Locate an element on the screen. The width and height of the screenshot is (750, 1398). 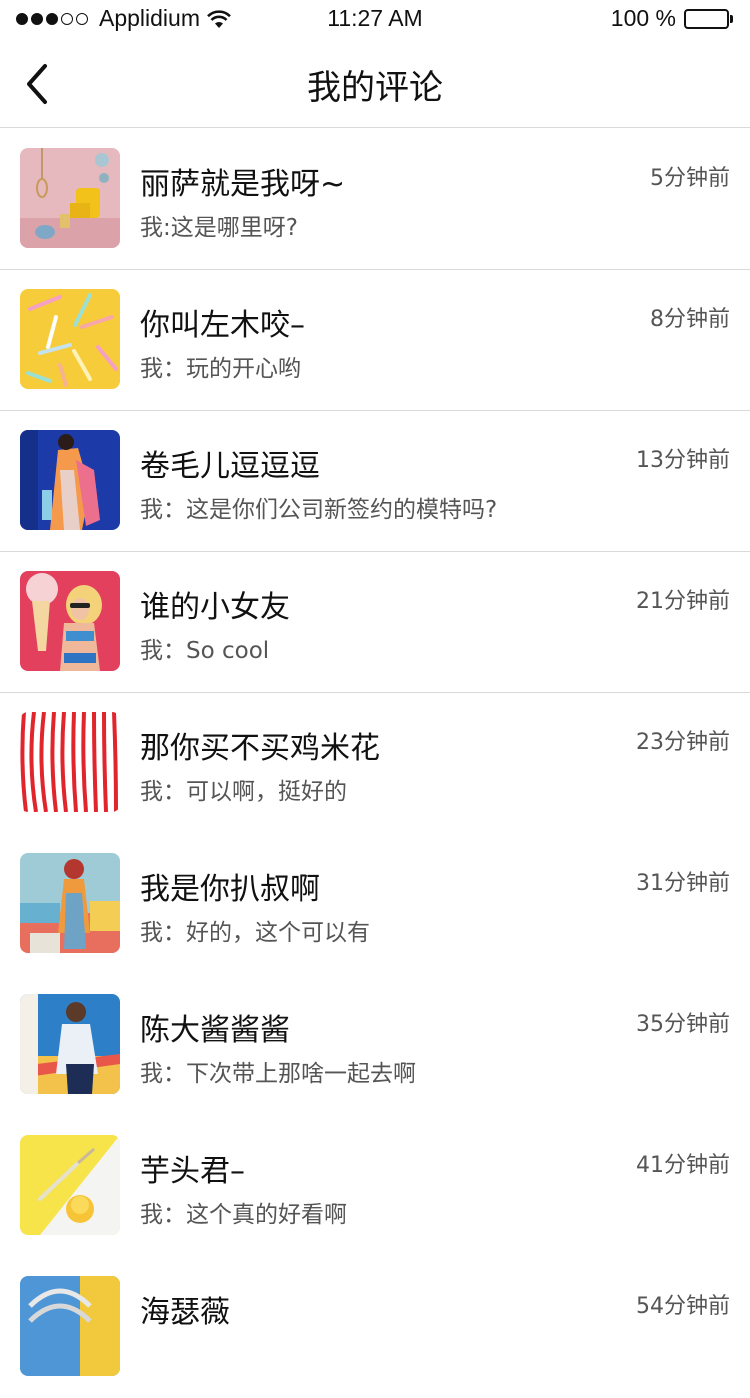
comment-text: 我：So cool is located at coordinates (205, 651).